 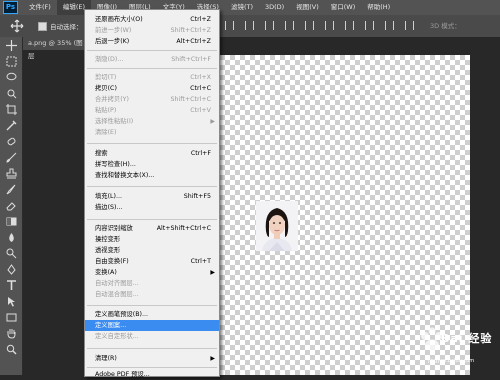 What do you see at coordinates (40, 7) in the screenshot?
I see `menu-file: 文件(F)` at bounding box center [40, 7].